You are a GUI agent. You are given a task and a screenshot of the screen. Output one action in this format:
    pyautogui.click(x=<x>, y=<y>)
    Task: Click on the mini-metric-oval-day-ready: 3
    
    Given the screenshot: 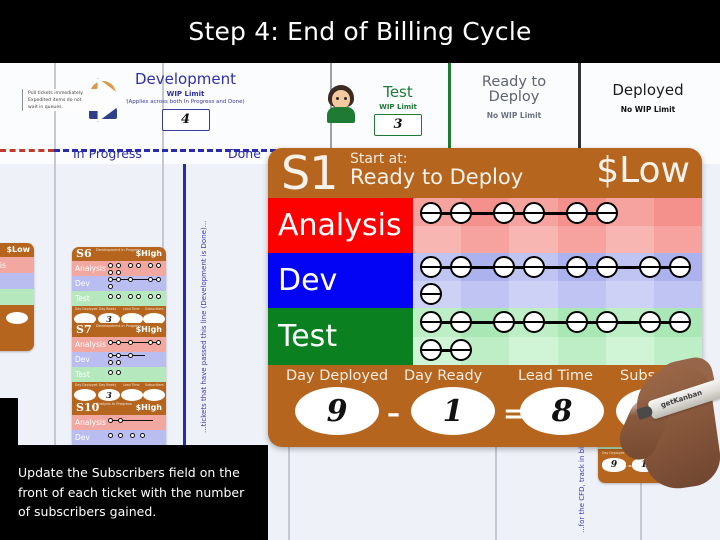 What is the action you would take?
    pyautogui.click(x=109, y=395)
    